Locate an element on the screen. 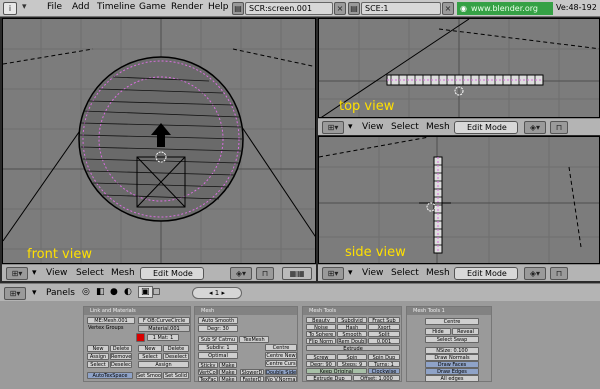  blender-link: ◉ www.blender.org 232 is located at coordinates (505, 14).